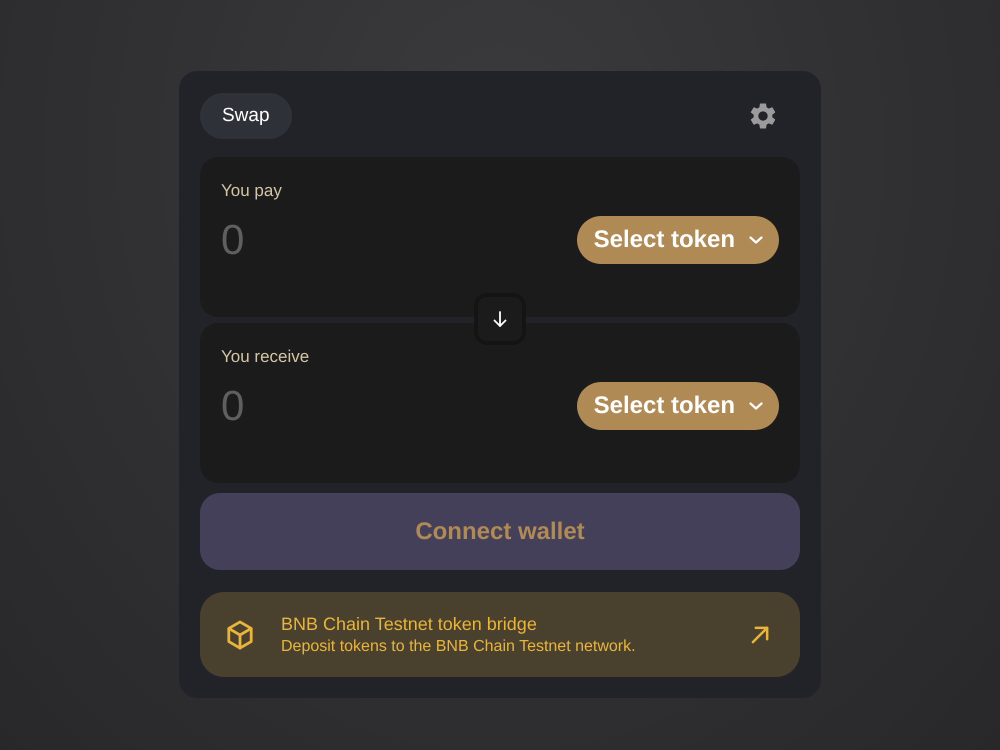  I want to click on bridge-description: Deposit tokens to the BNB Chain Testnet network., so click(459, 646).